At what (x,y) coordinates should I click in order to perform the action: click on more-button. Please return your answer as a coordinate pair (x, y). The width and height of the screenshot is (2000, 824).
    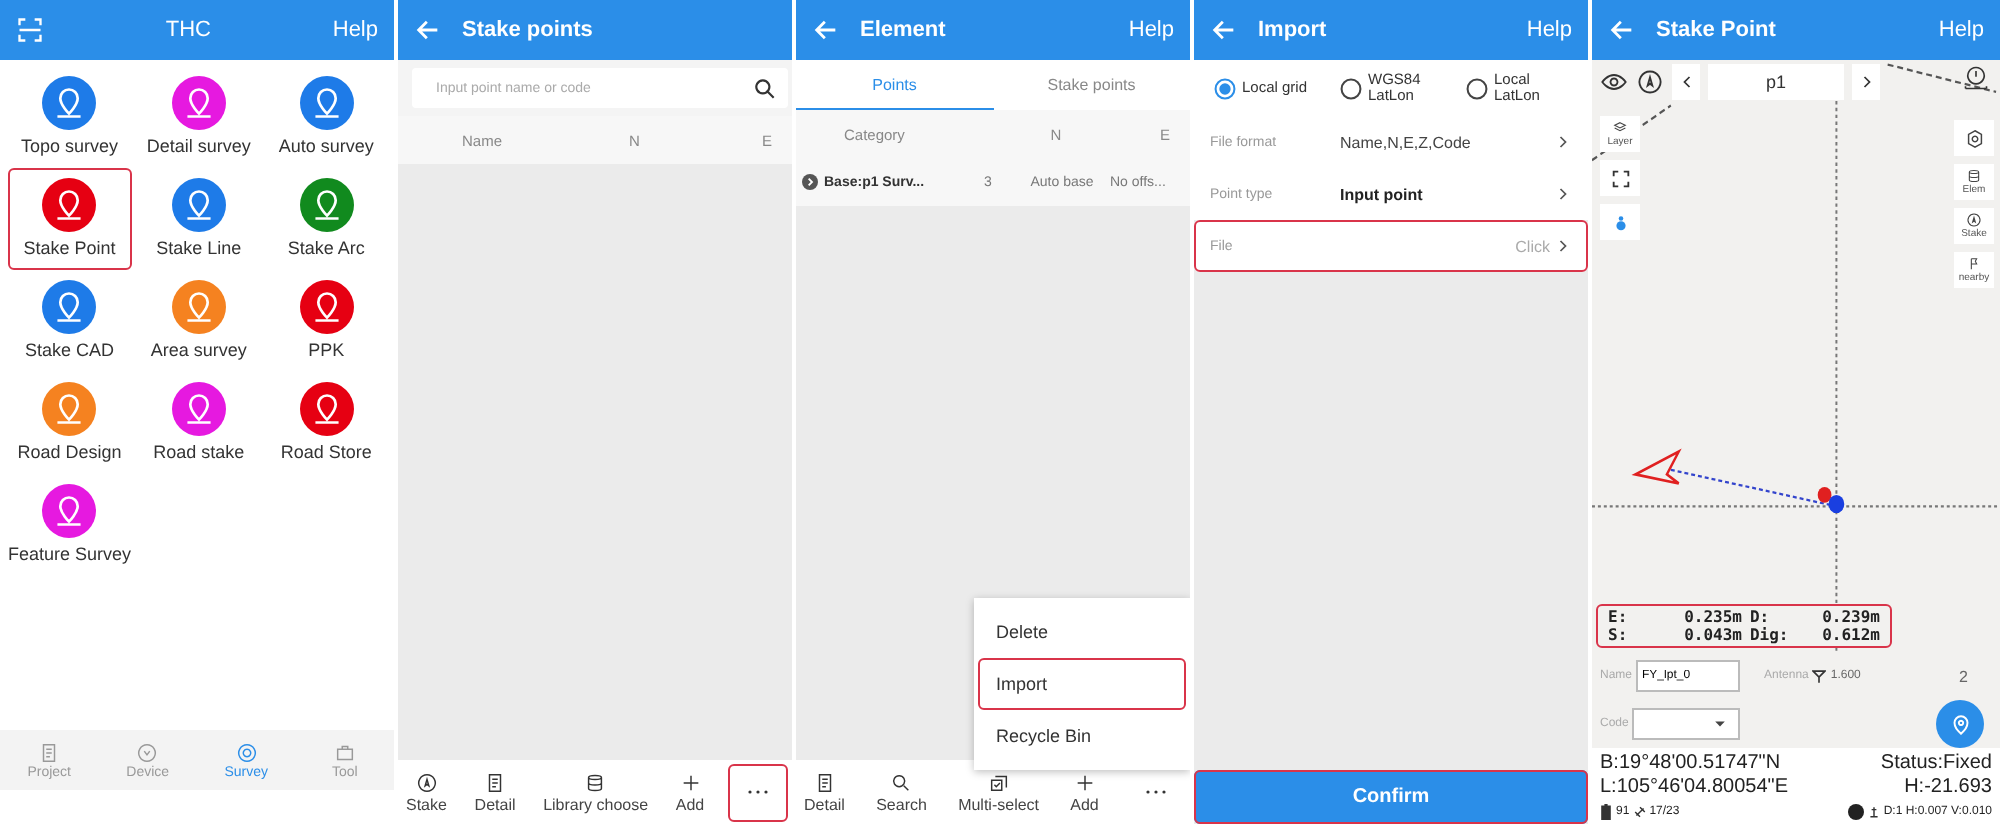
    Looking at the image, I should click on (757, 792).